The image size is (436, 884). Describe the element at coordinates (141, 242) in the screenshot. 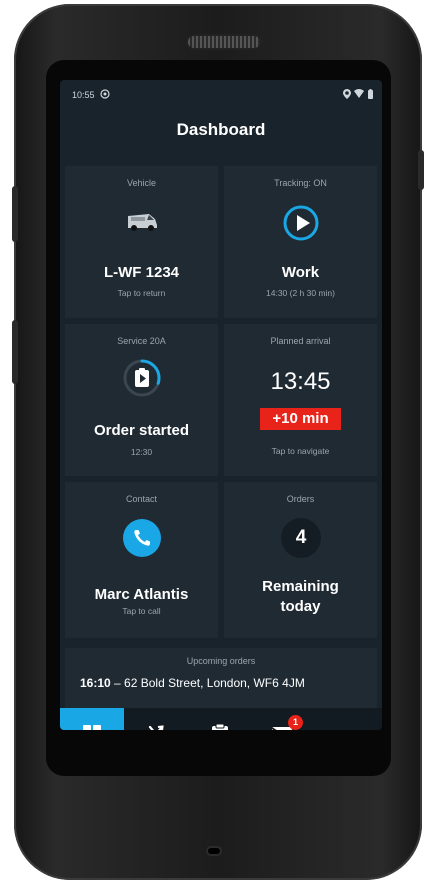

I see `vehicle-tile: Vehicle L-WF 1234 Tap to return` at that location.